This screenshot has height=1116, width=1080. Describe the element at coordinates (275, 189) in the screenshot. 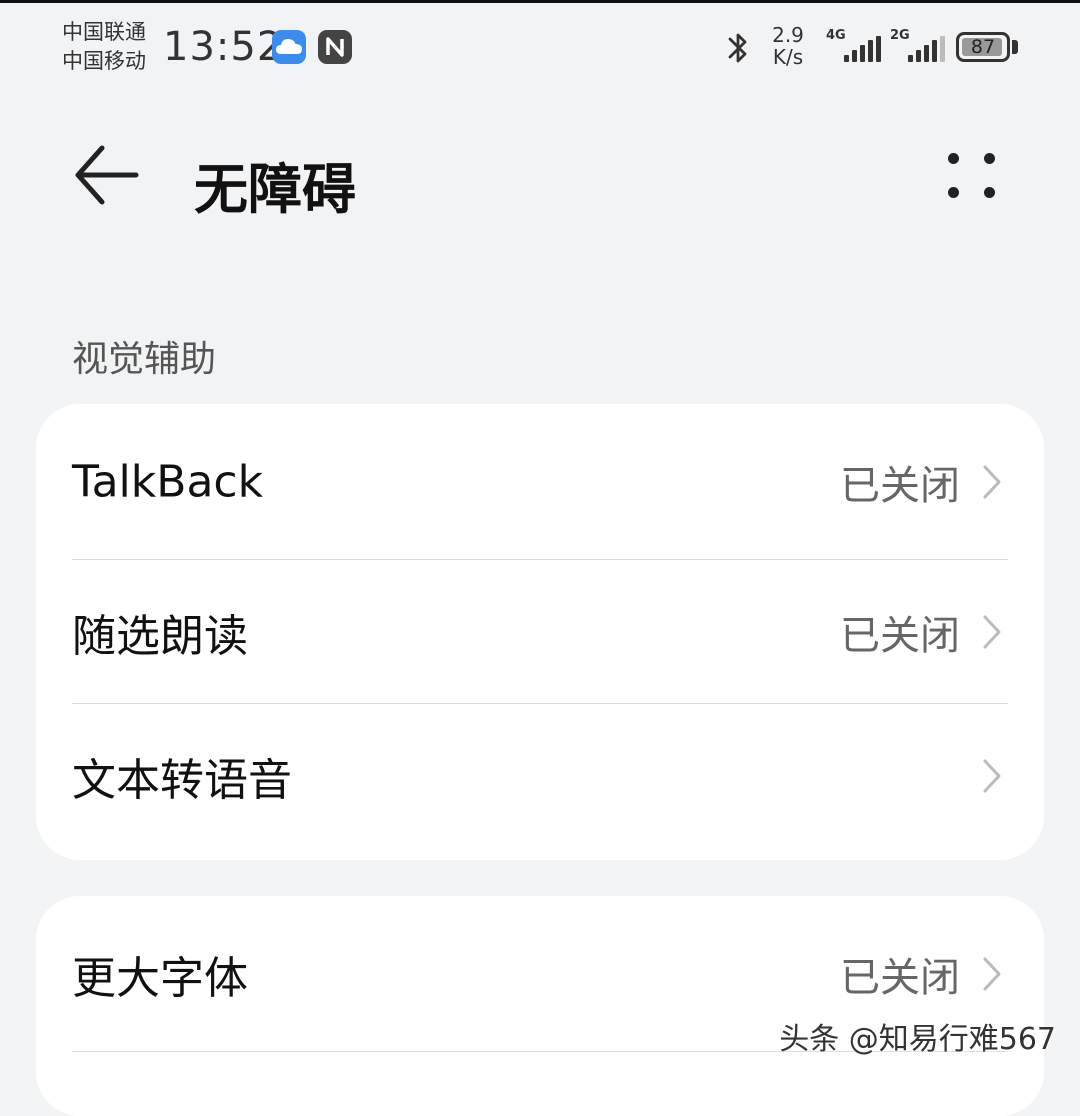

I see `page-title: 无障碍` at that location.